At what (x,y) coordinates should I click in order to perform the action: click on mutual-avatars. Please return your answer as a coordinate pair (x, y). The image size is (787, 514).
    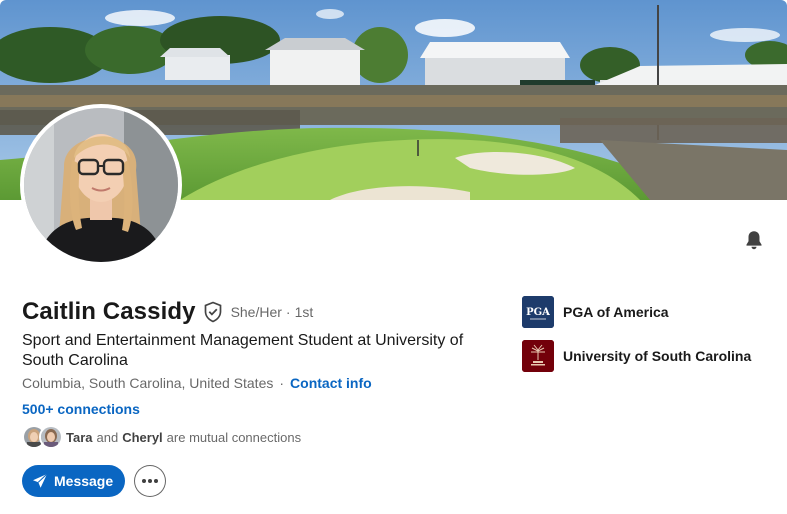
    Looking at the image, I should click on (43, 437).